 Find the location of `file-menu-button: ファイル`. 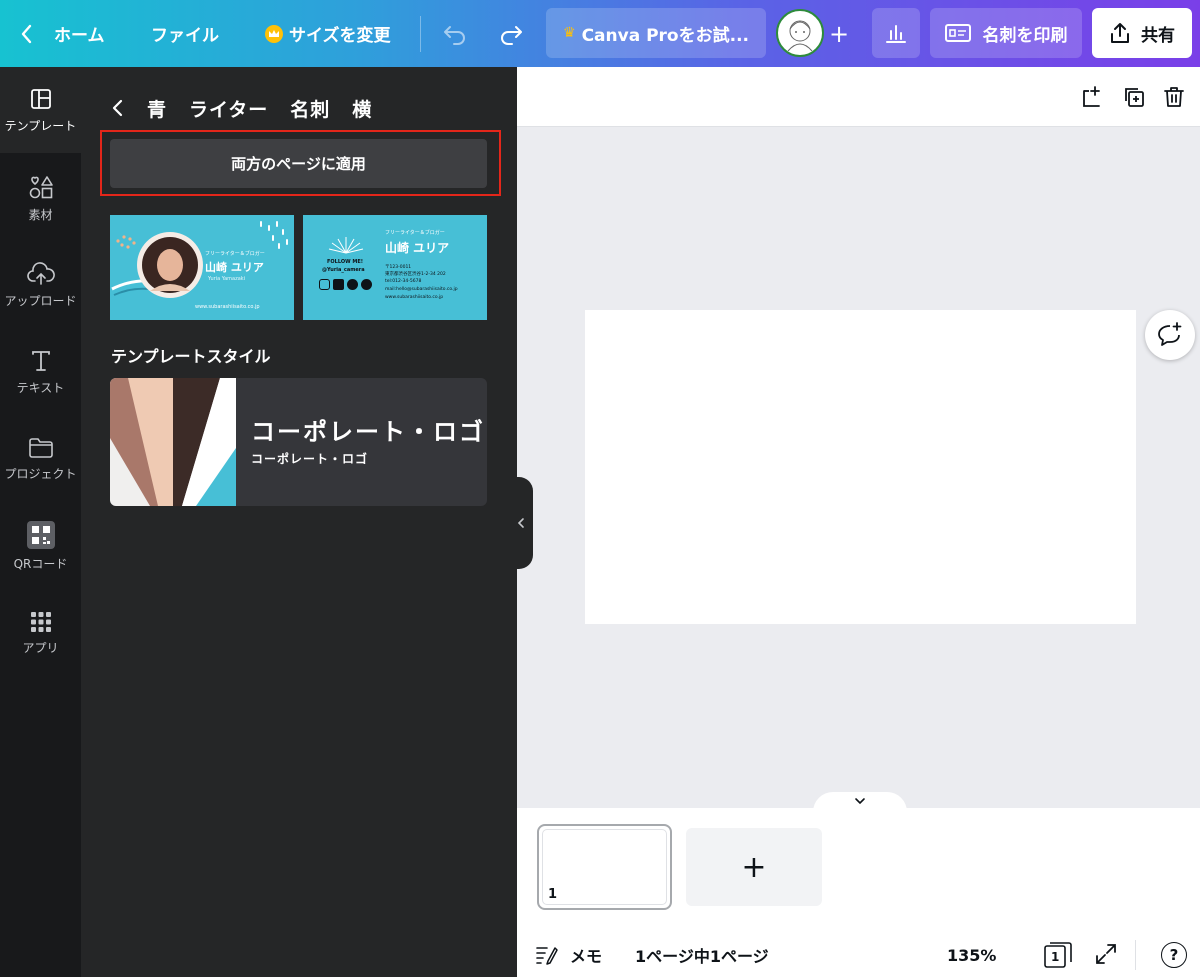

file-menu-button: ファイル is located at coordinates (185, 33).